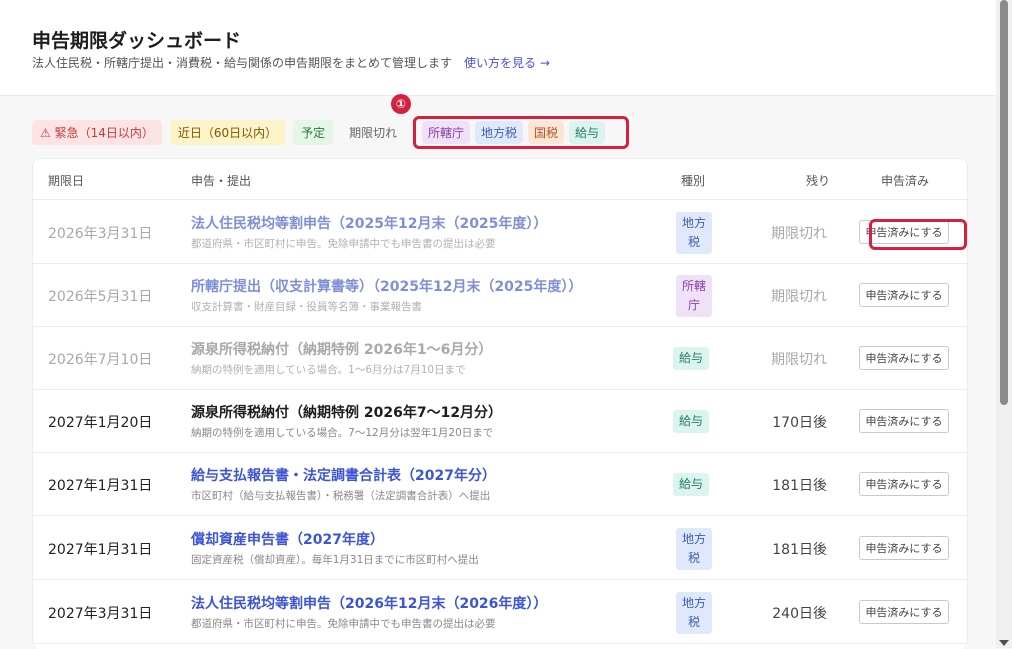  What do you see at coordinates (347, 413) in the screenshot?
I see `row-title: 源泉所得税納付（納期特例 2026年7〜12月分）` at bounding box center [347, 413].